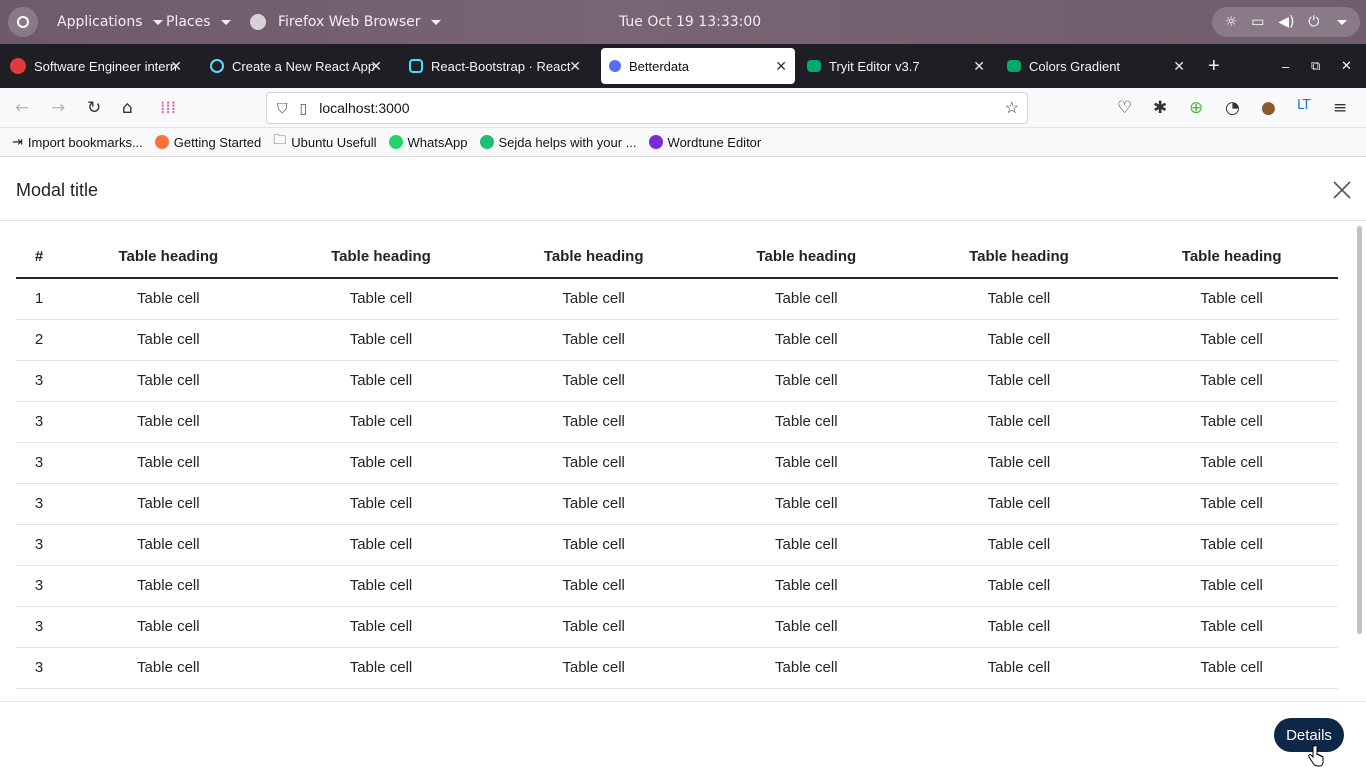 The image size is (1366, 768). What do you see at coordinates (814, 66) in the screenshot?
I see `w3schools-icon` at bounding box center [814, 66].